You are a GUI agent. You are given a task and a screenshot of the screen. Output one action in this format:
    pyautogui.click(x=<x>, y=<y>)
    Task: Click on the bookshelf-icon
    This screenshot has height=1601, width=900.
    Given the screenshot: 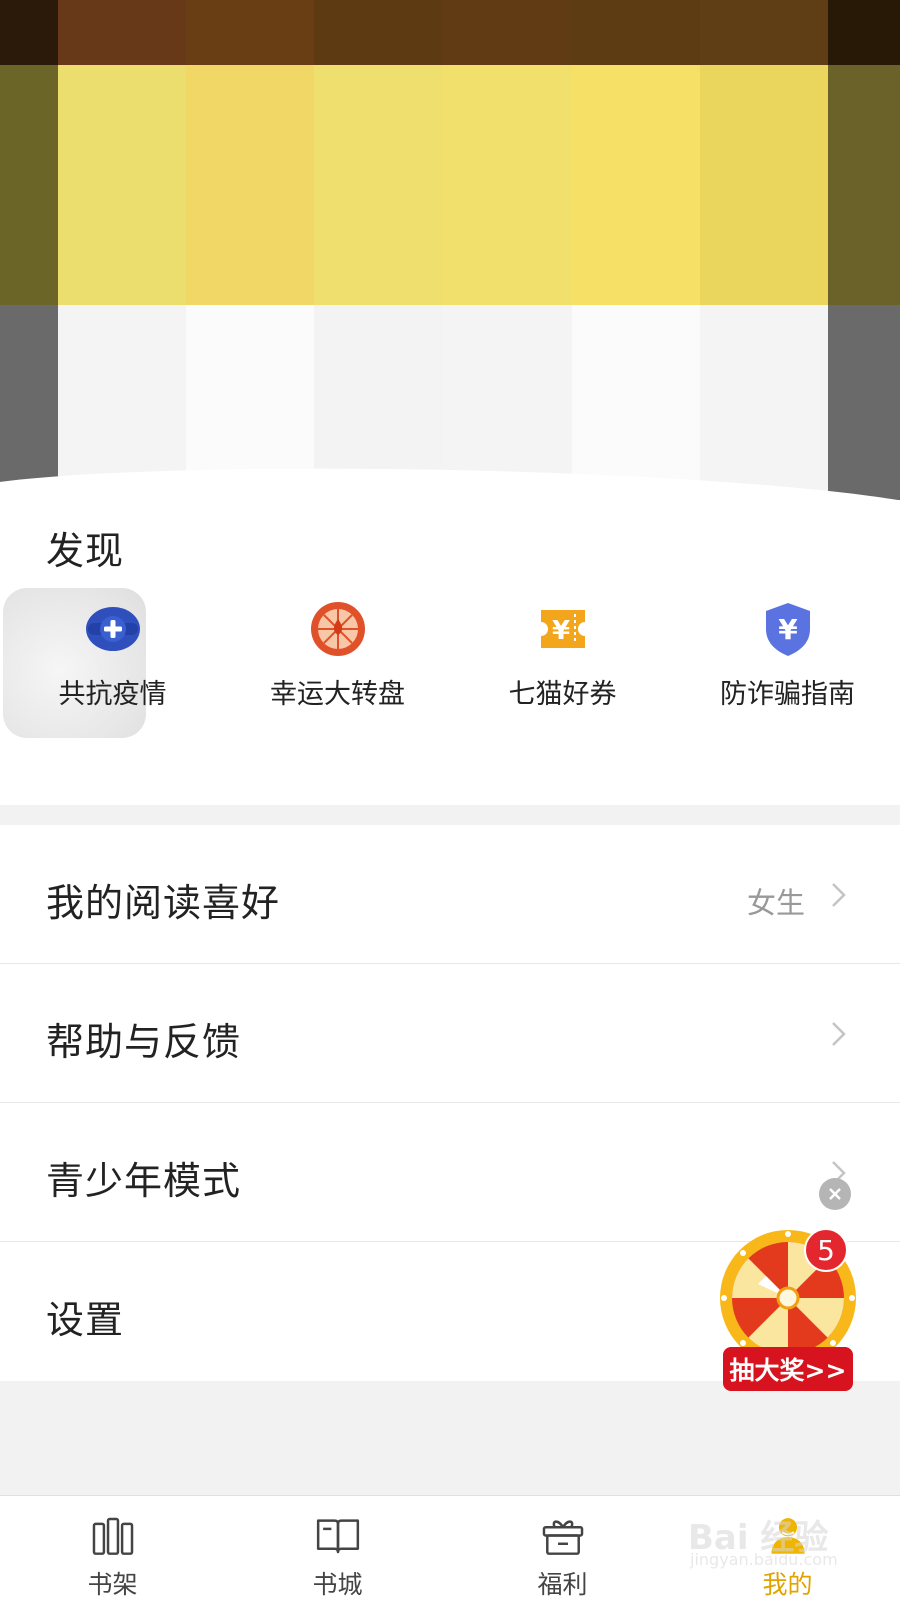 What is the action you would take?
    pyautogui.click(x=112, y=1536)
    